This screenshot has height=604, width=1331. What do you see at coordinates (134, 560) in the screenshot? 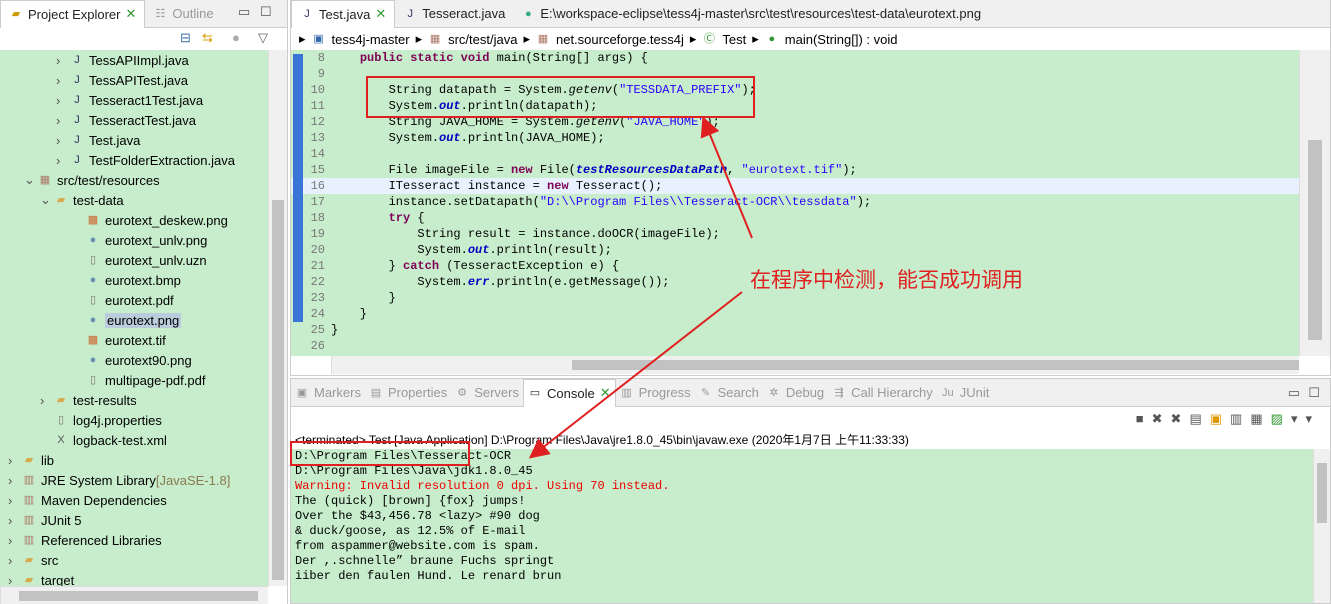
I see `tree-item: › ▰ src` at bounding box center [134, 560].